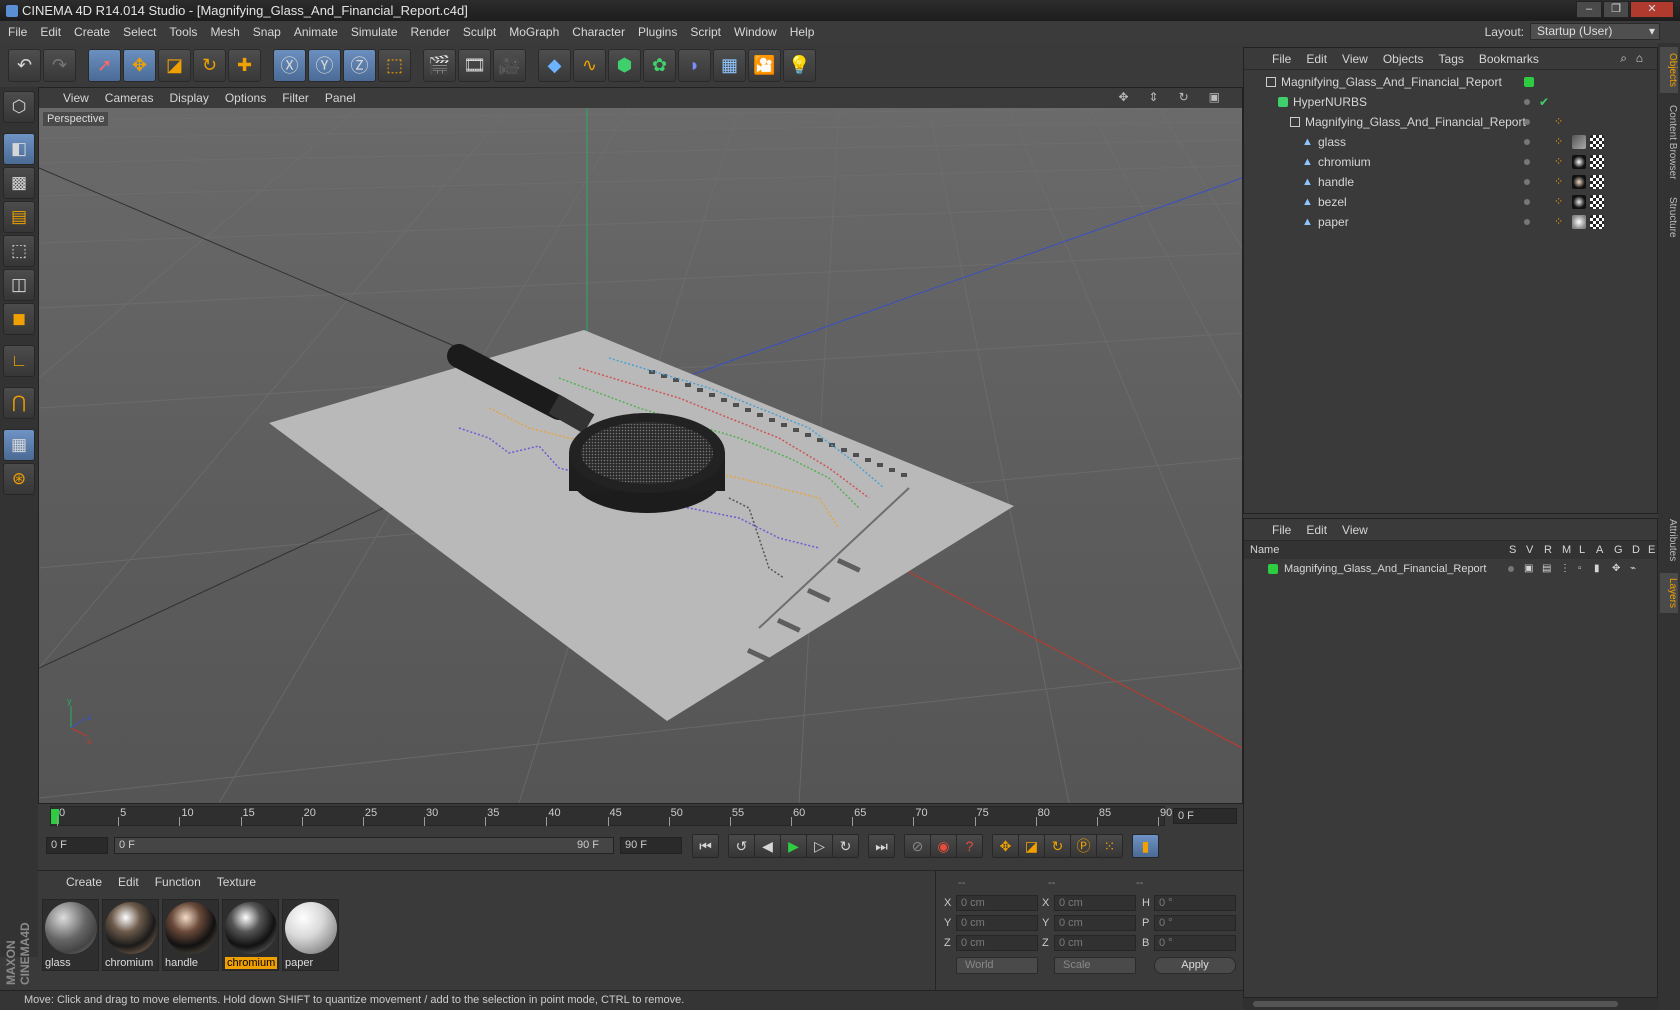 The width and height of the screenshot is (1680, 1010). I want to click on objects-menu-view: View, so click(1355, 59).